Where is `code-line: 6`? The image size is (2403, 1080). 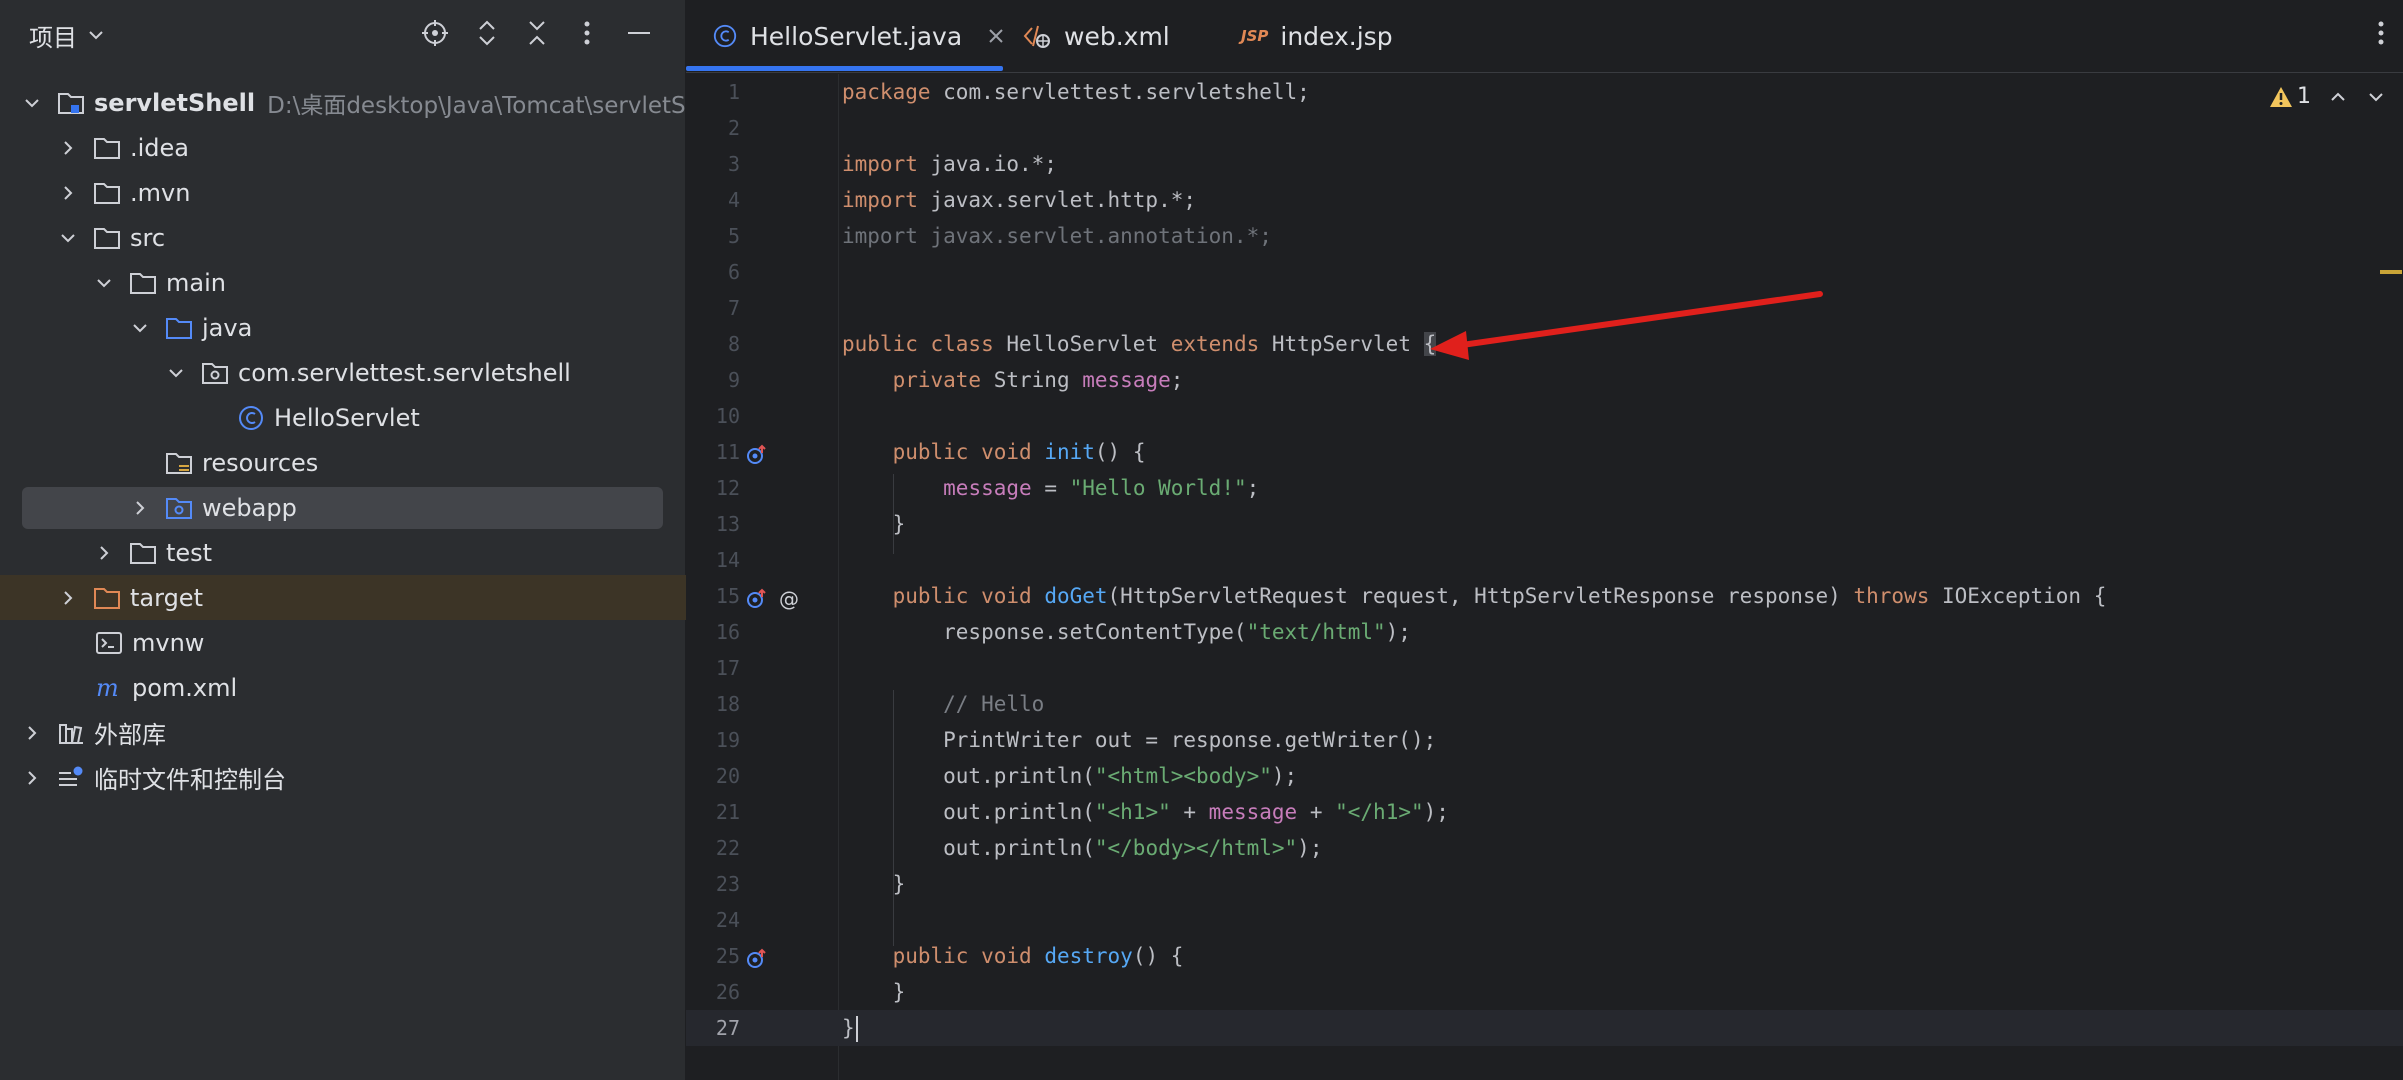
code-line: 6 is located at coordinates (1544, 272).